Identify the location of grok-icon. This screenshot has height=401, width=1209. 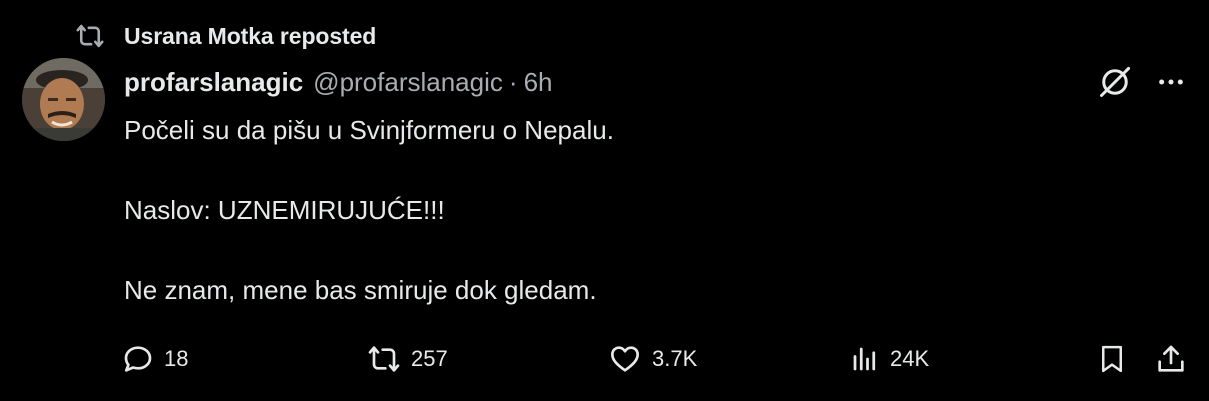
(1115, 82).